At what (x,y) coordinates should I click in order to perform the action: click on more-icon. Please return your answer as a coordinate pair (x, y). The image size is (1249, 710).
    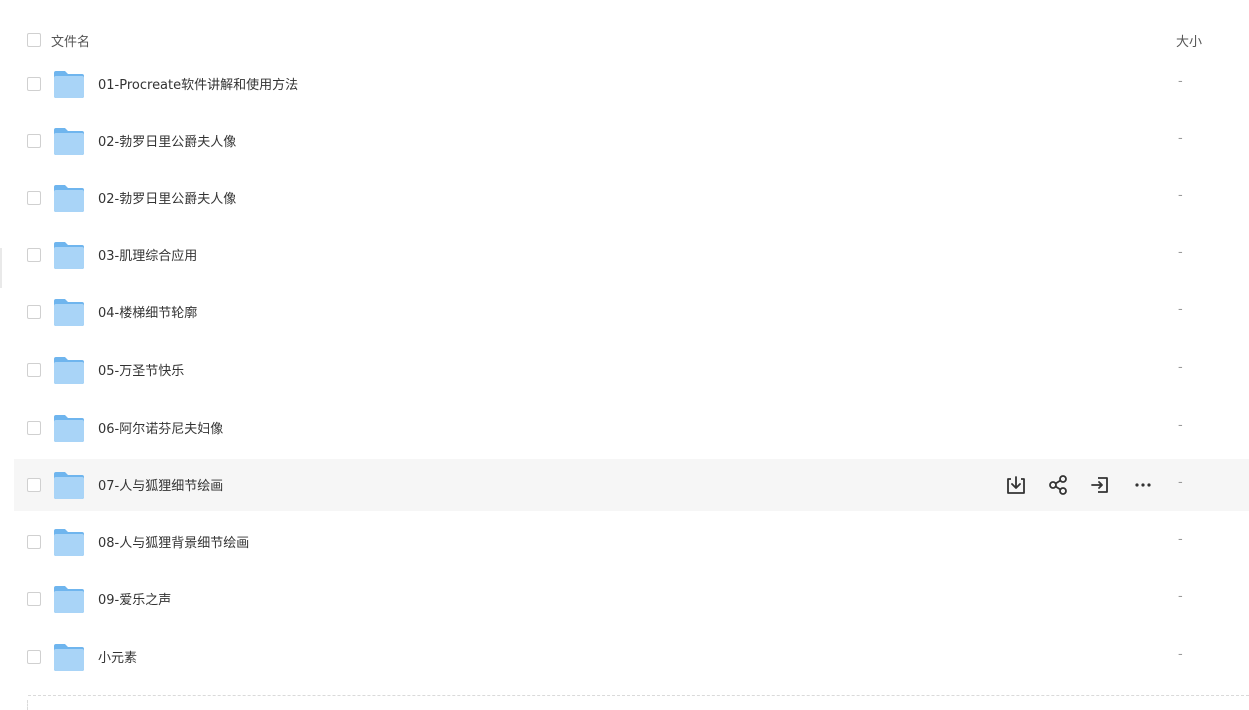
    Looking at the image, I should click on (1143, 485).